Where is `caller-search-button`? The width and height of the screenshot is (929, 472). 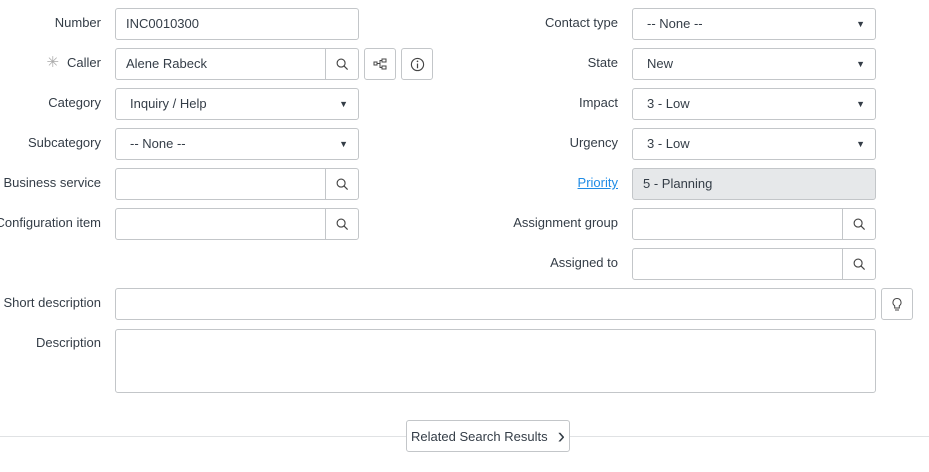
caller-search-button is located at coordinates (341, 64).